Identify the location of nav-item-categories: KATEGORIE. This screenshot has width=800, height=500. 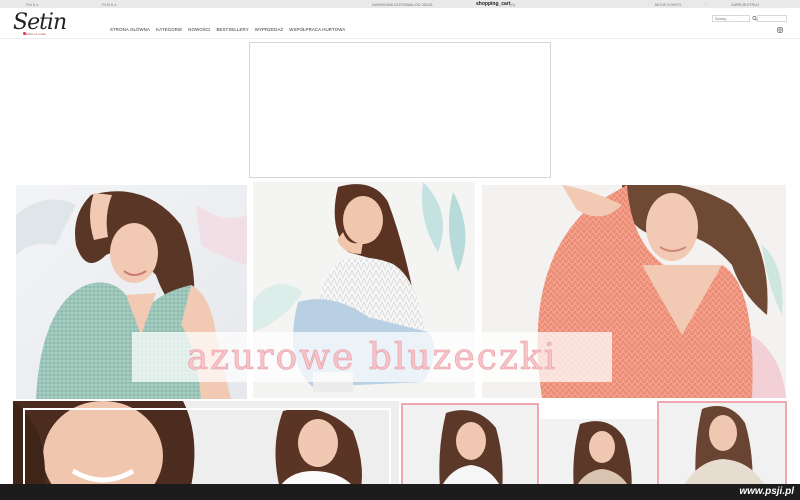
(169, 31).